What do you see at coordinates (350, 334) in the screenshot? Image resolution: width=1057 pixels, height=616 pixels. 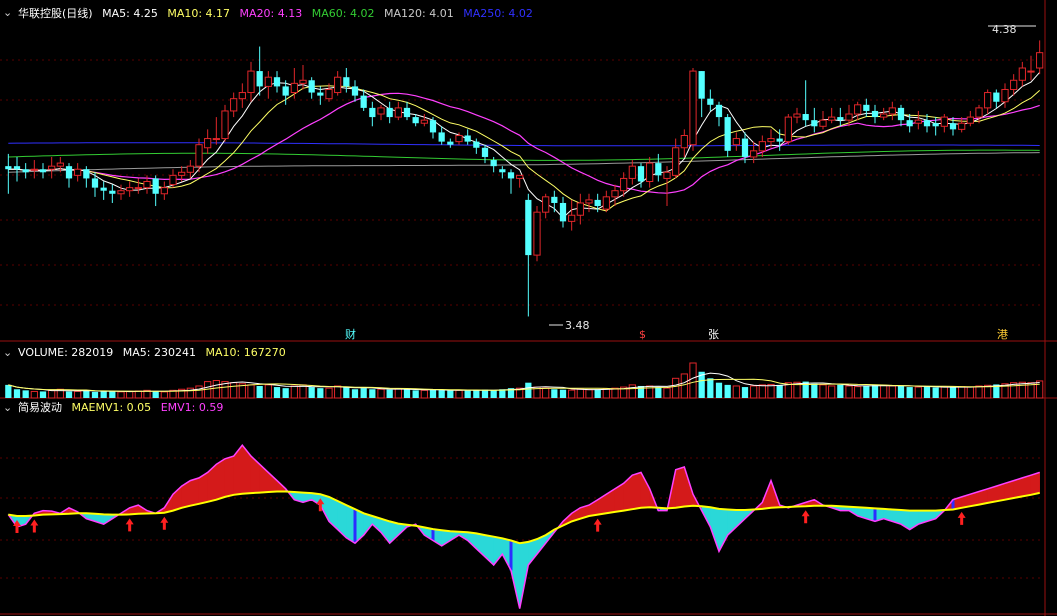 I see `event-mark-finance: 财` at bounding box center [350, 334].